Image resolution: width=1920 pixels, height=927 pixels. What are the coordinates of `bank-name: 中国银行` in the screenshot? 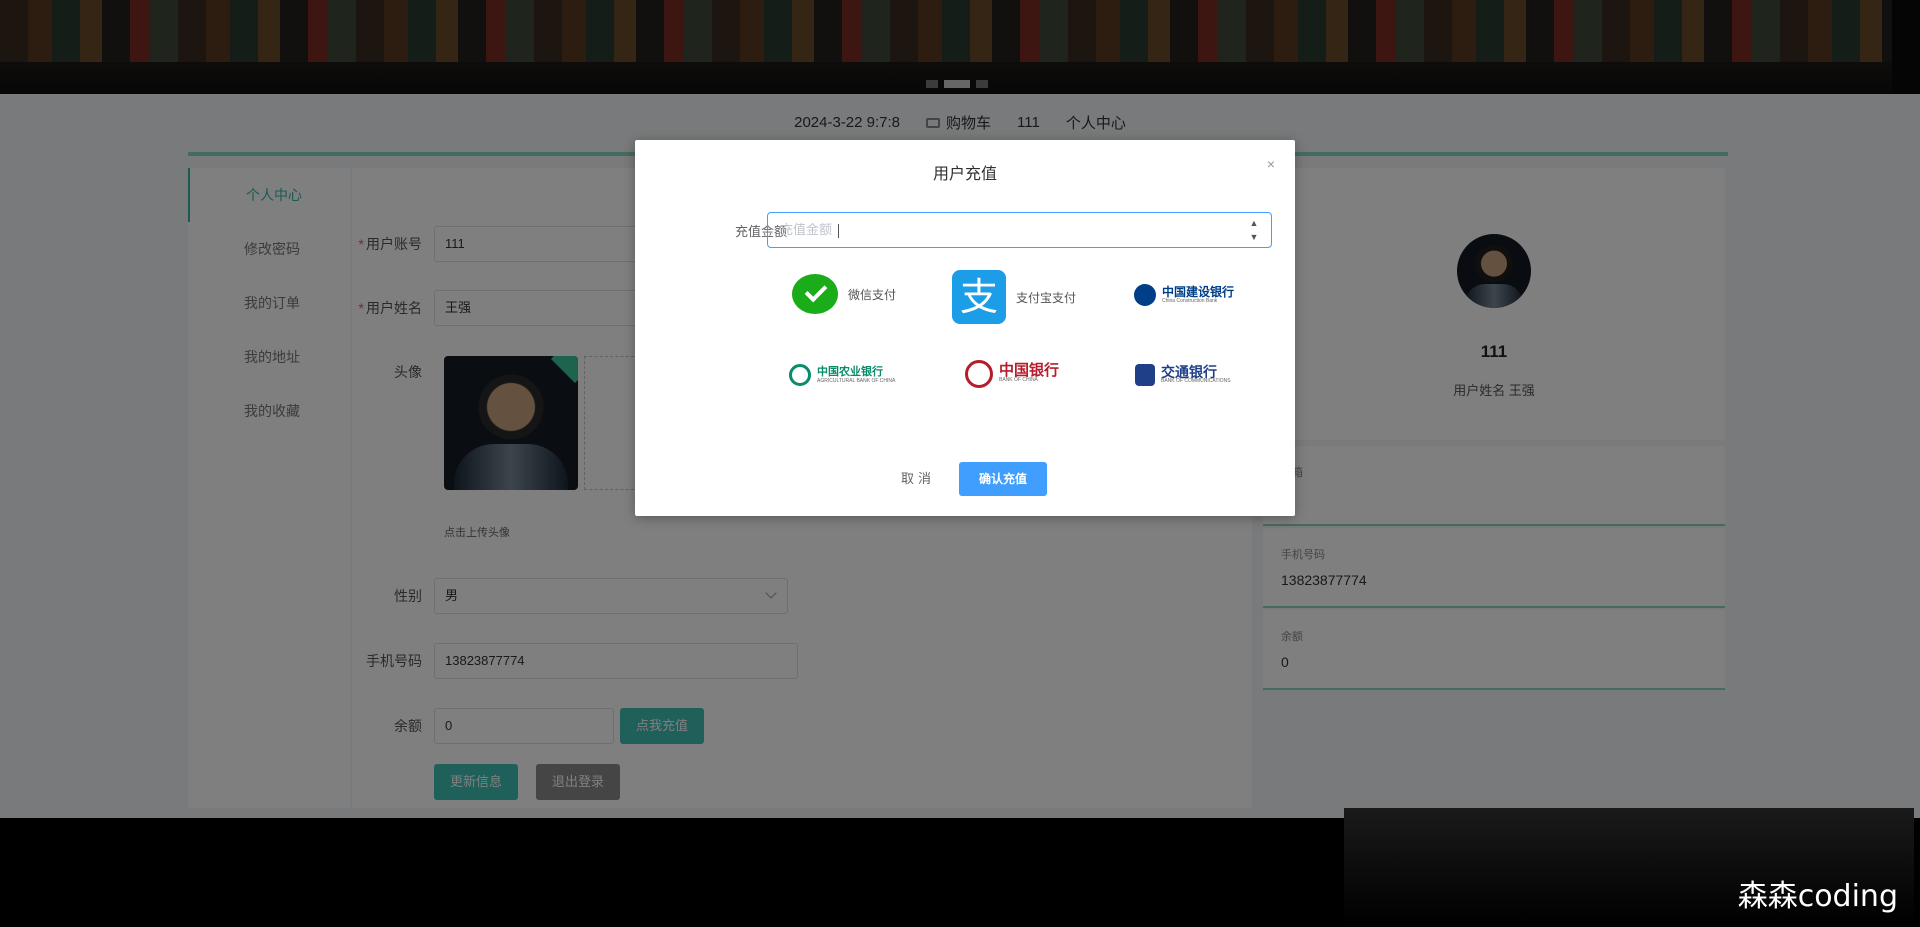 It's located at (1029, 370).